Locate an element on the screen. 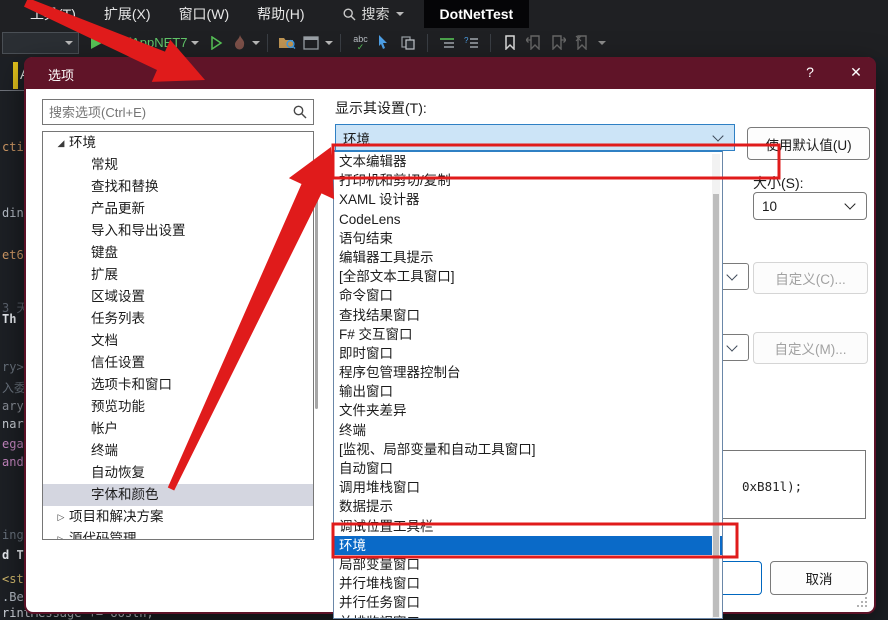  indent-lines-icon is located at coordinates (447, 43).